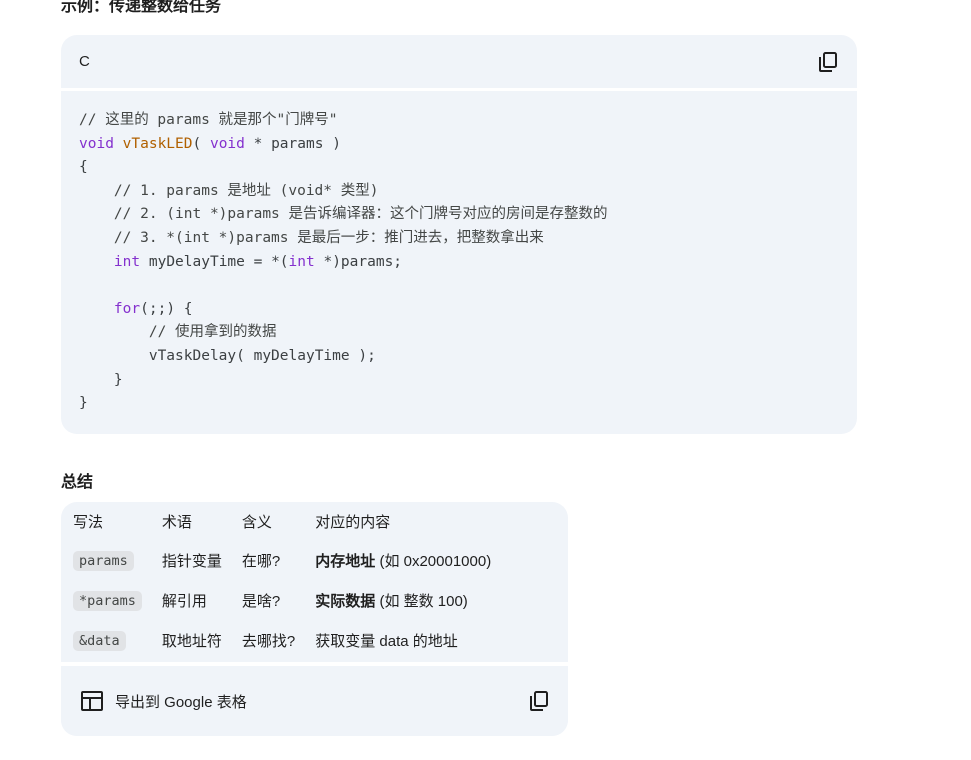  What do you see at coordinates (261, 561) in the screenshot?
I see `table-cell: 在哪?` at bounding box center [261, 561].